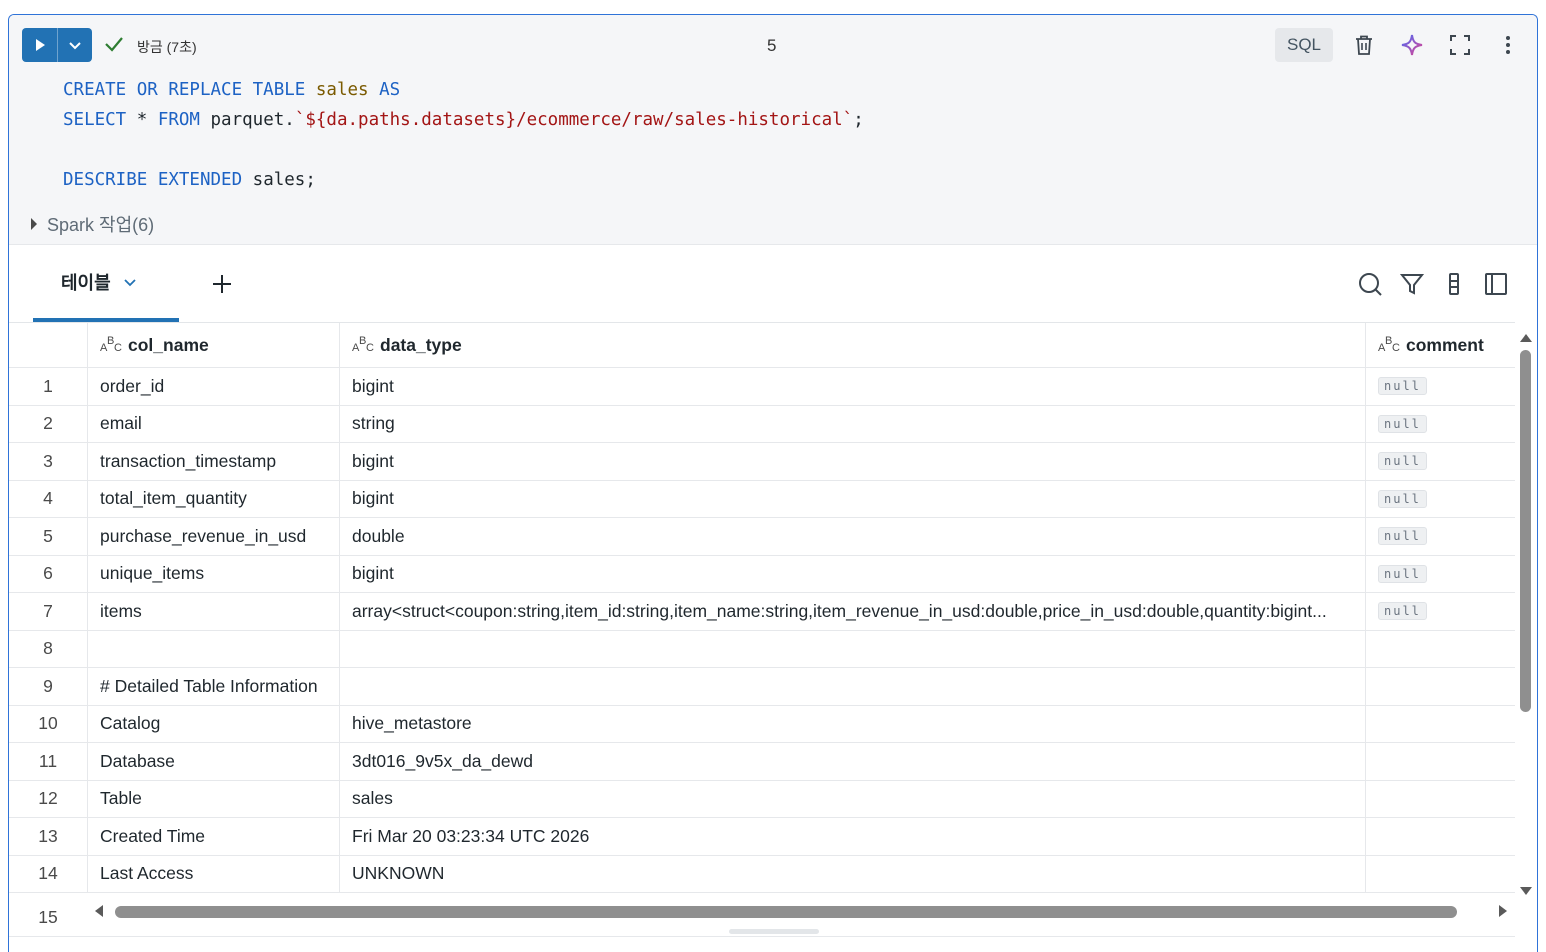 This screenshot has width=1546, height=952. I want to click on run-cell-button, so click(57, 45).